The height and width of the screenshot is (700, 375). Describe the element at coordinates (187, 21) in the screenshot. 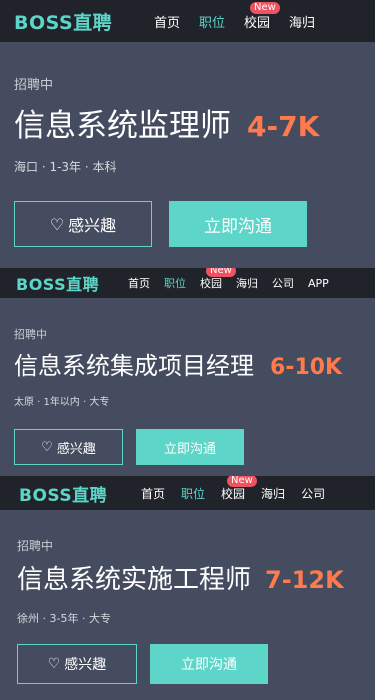

I see `top-nav-bar: BOSS直聘 首页 职位 校园 New 海归` at that location.